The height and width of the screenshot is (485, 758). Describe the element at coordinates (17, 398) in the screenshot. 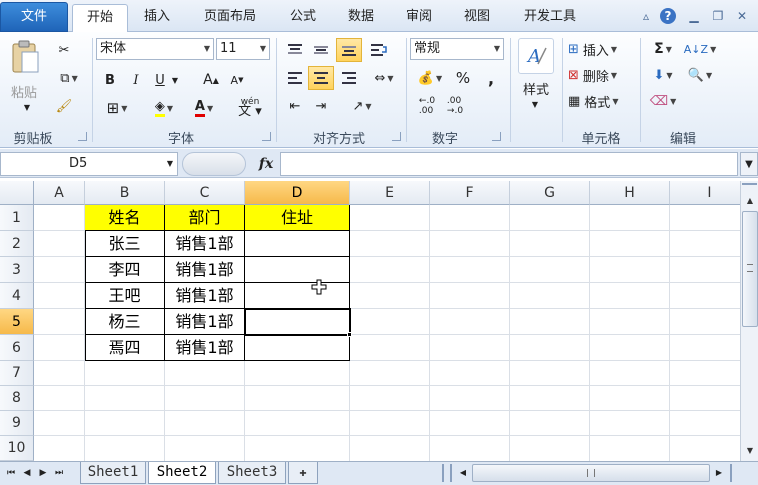

I see `row-header: 8` at that location.